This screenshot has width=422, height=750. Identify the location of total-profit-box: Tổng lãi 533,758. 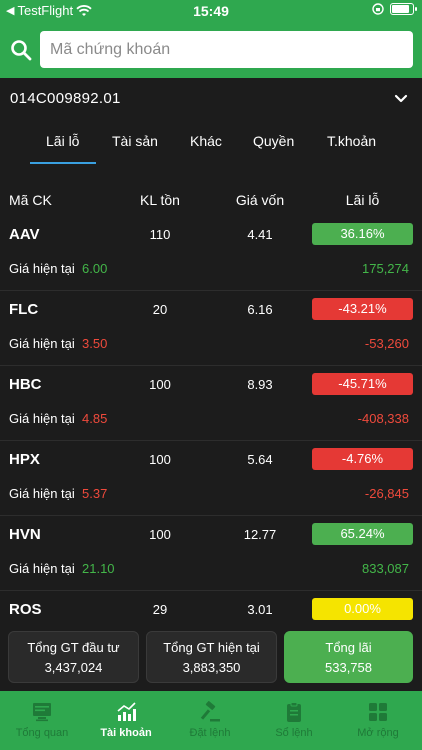
(348, 657).